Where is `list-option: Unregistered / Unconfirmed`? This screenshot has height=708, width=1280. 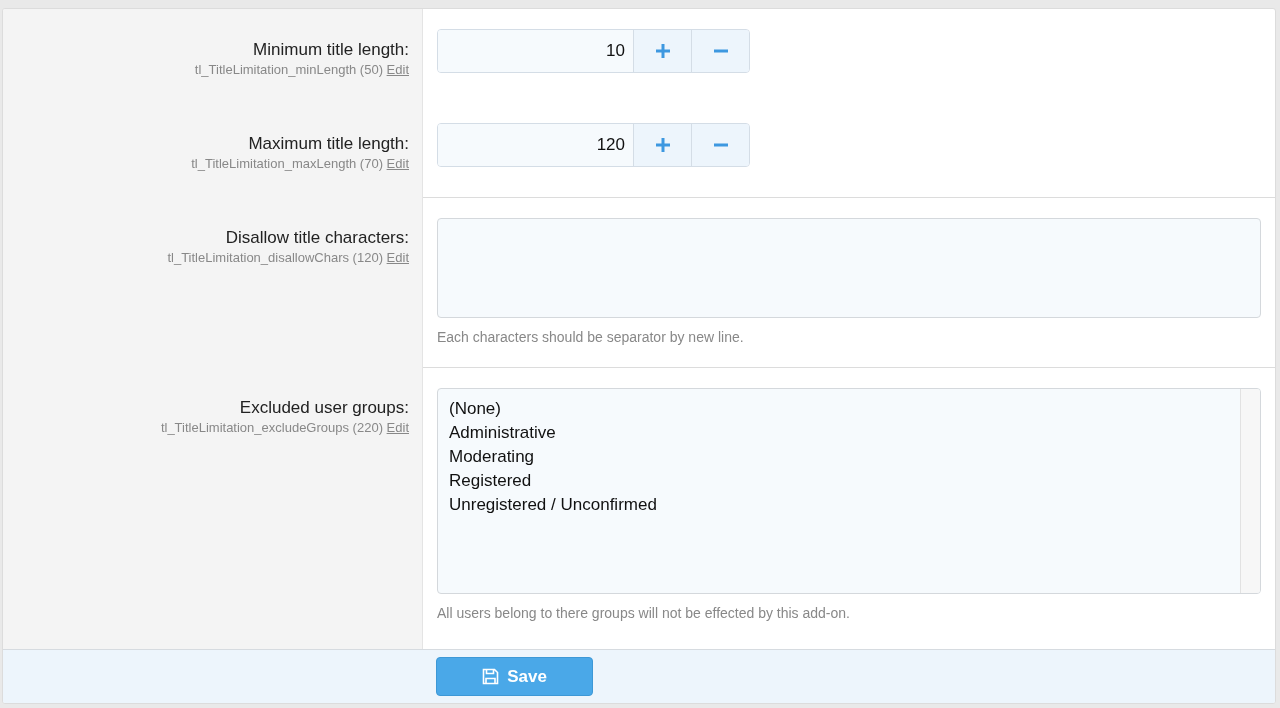 list-option: Unregistered / Unconfirmed is located at coordinates (839, 505).